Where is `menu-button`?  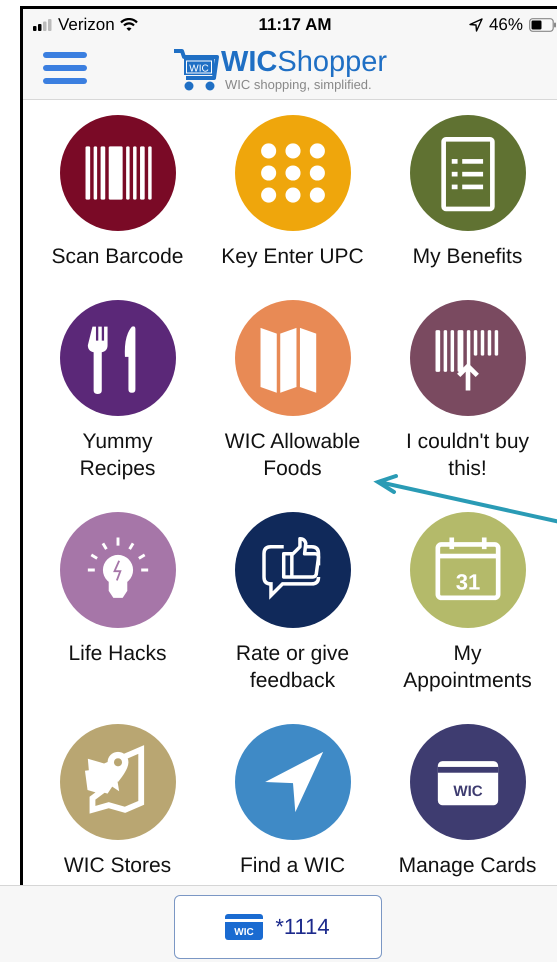
menu-button is located at coordinates (65, 68).